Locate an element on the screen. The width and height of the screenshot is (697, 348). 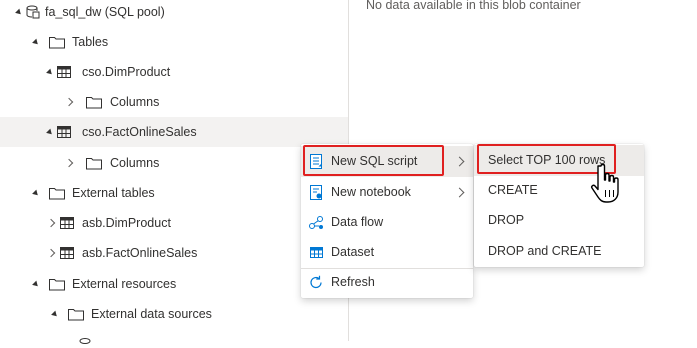
menu-item-refresh: Refresh is located at coordinates (387, 282).